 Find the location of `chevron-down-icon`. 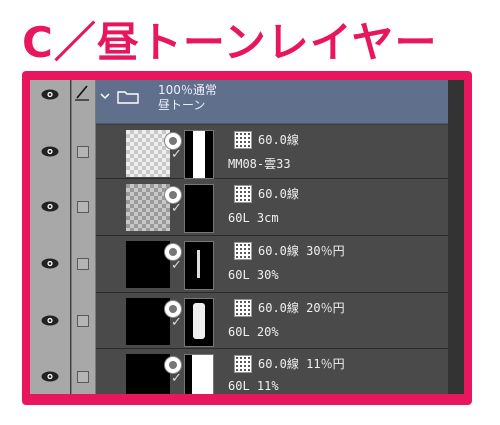

chevron-down-icon is located at coordinates (105, 96).